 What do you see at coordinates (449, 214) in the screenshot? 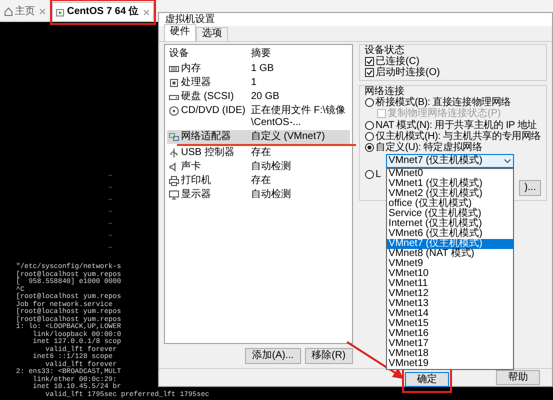
I see `dropdown-option: Service (仅主机模式)` at bounding box center [449, 214].